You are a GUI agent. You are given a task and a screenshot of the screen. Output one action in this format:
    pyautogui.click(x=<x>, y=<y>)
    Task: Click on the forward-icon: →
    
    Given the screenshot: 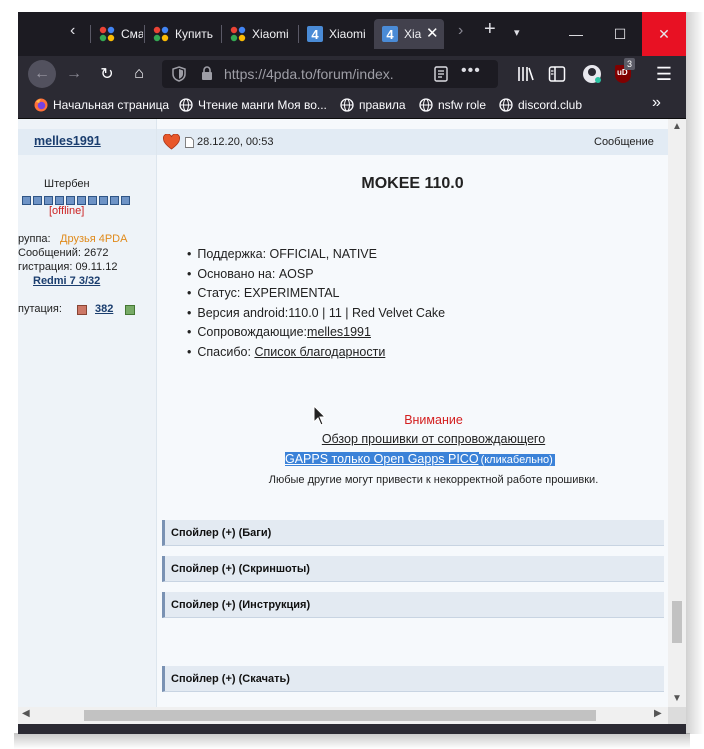 What is the action you would take?
    pyautogui.click(x=74, y=74)
    